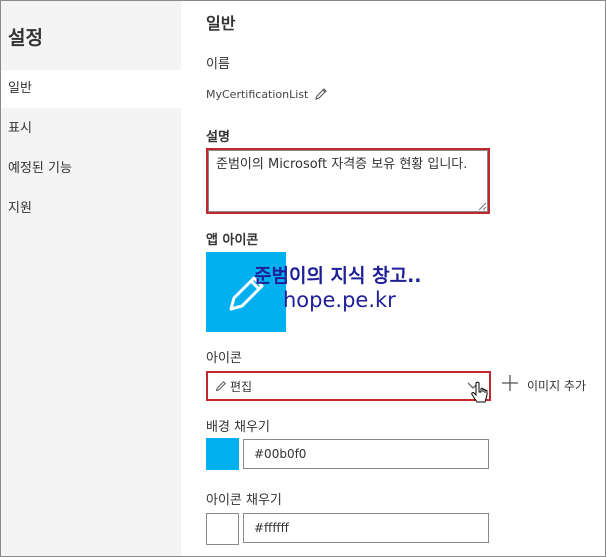 The image size is (606, 557). I want to click on watermark-line2: hope.pe.kr, so click(339, 300).